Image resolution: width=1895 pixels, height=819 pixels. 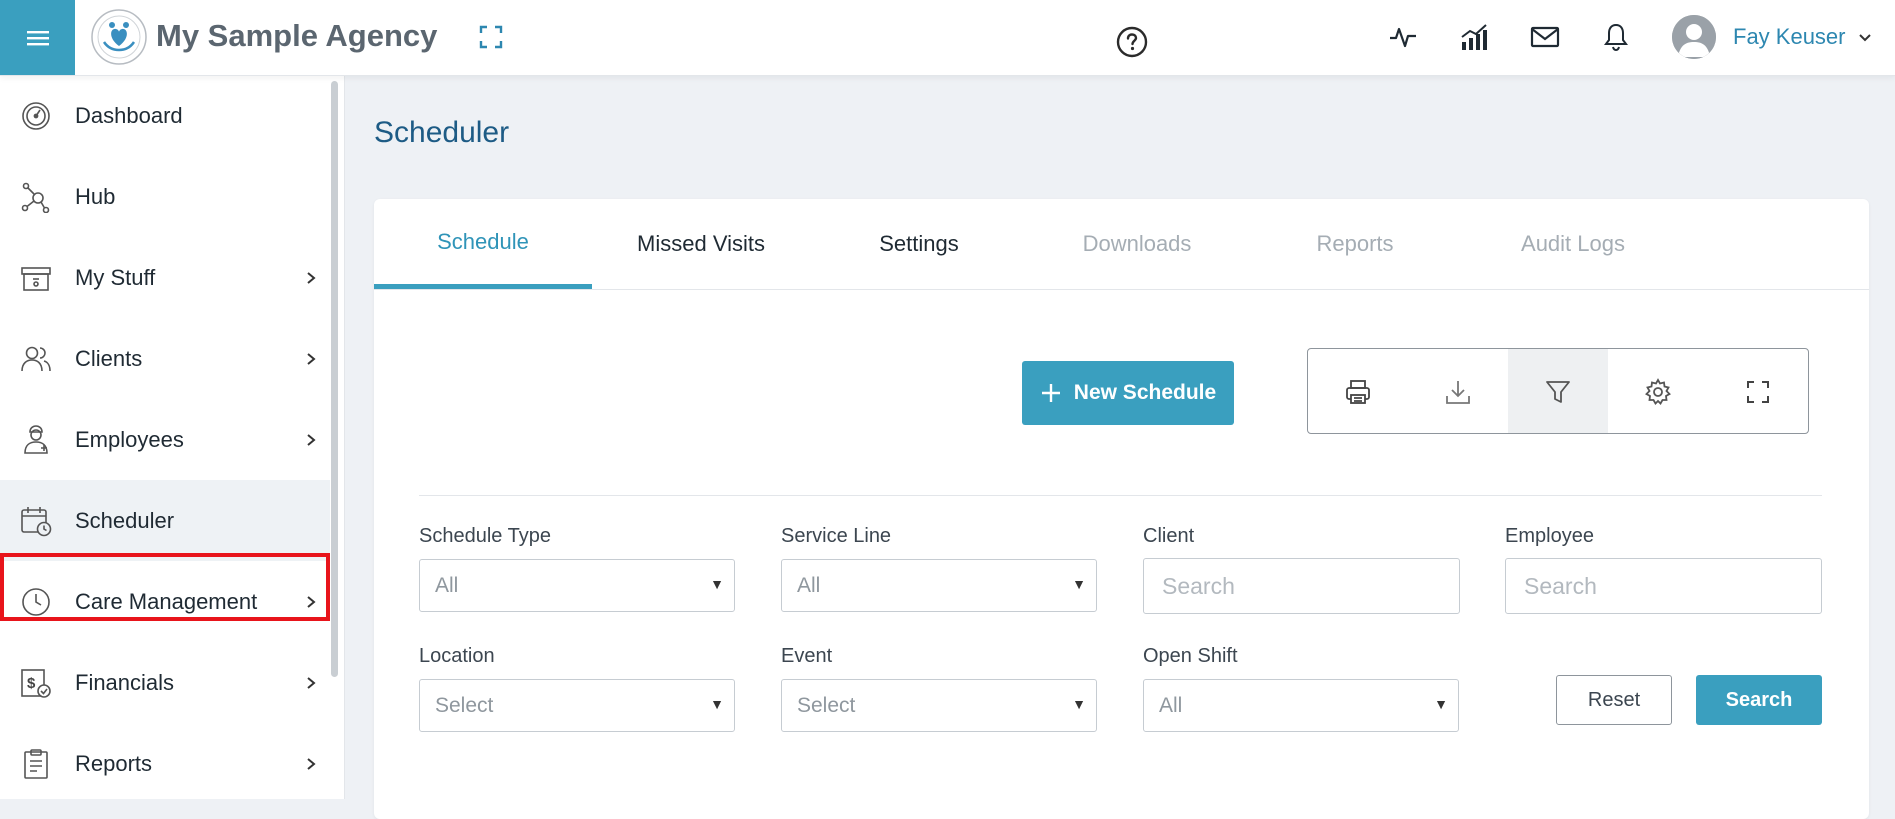 I want to click on user-name: Fay Keuser, so click(x=1789, y=37).